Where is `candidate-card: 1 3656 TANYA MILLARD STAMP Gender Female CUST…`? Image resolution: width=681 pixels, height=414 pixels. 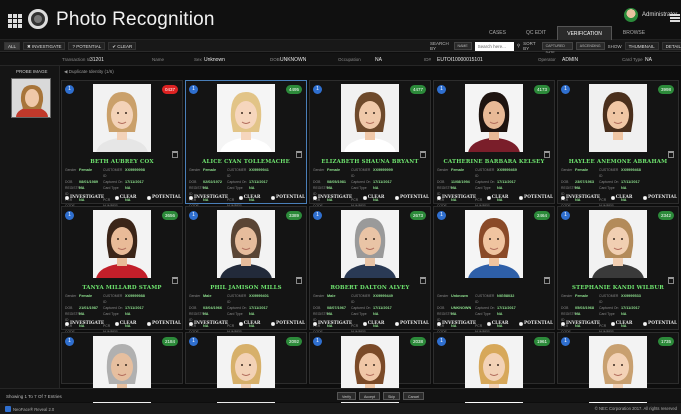 candidate-card: 1 3656 TANYA MILLARD STAMP Gender Female CUST… is located at coordinates (122, 270).